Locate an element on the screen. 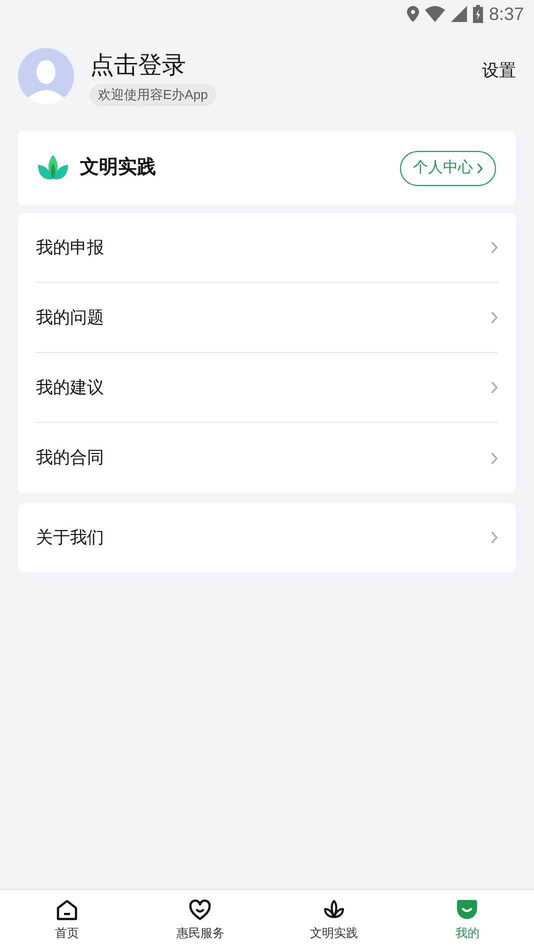 The image size is (534, 950). personal-center-button: 个人中心 is located at coordinates (448, 168).